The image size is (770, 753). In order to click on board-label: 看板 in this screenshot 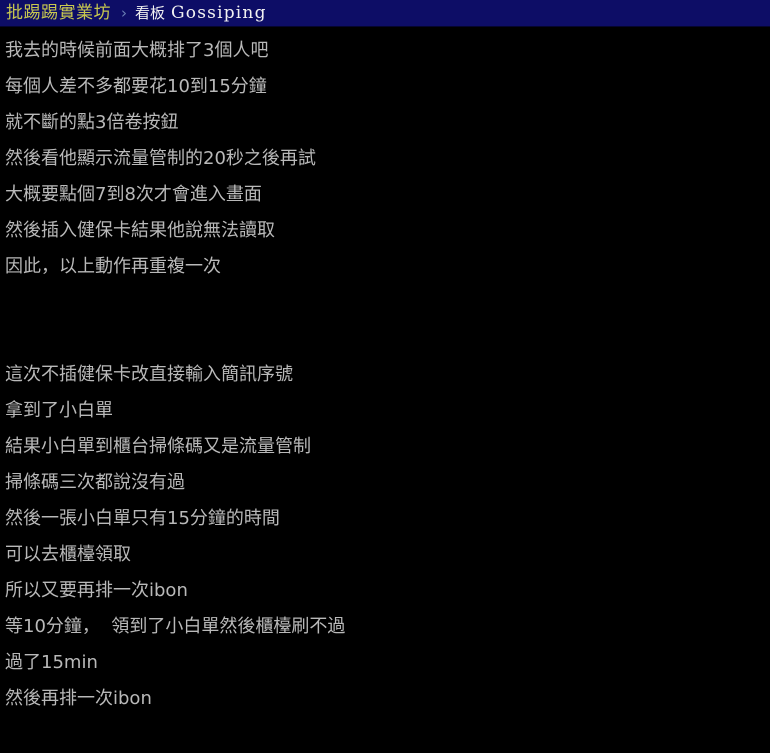, I will do `click(150, 13)`.